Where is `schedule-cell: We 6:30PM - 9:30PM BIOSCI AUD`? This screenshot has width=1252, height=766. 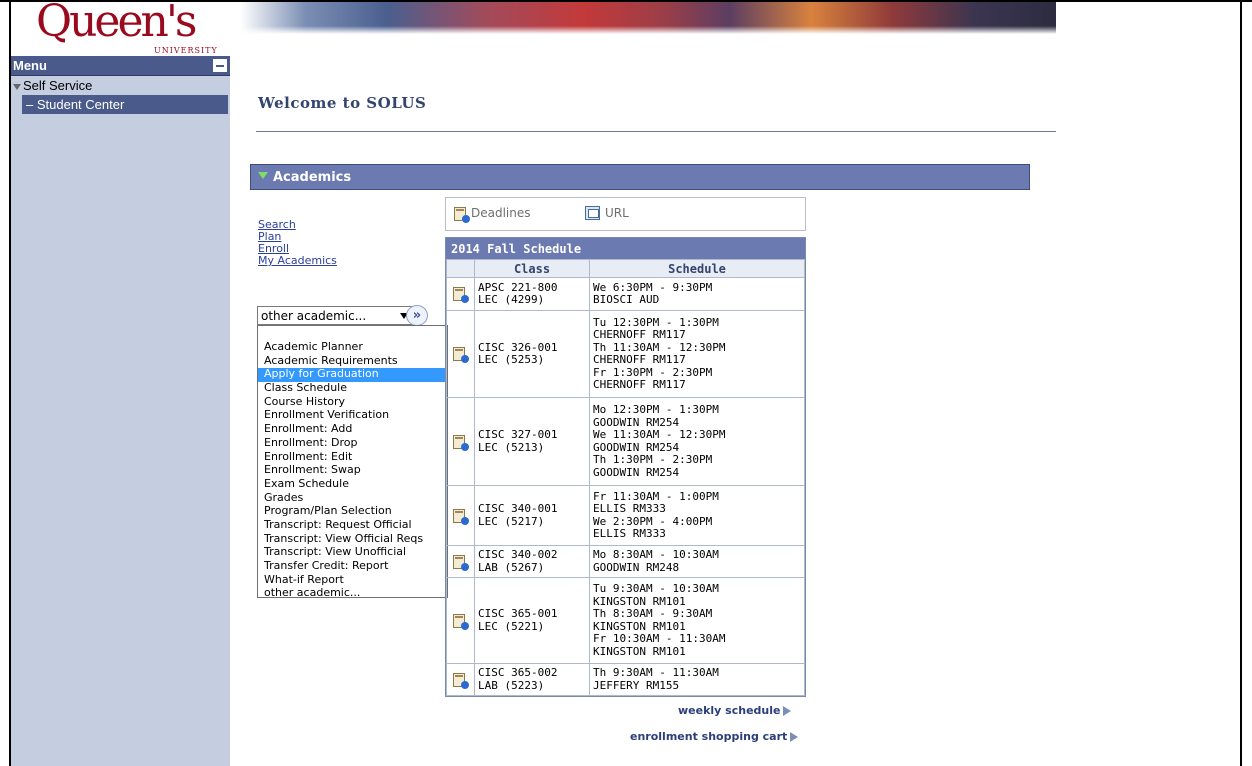 schedule-cell: We 6:30PM - 9:30PM BIOSCI AUD is located at coordinates (697, 294).